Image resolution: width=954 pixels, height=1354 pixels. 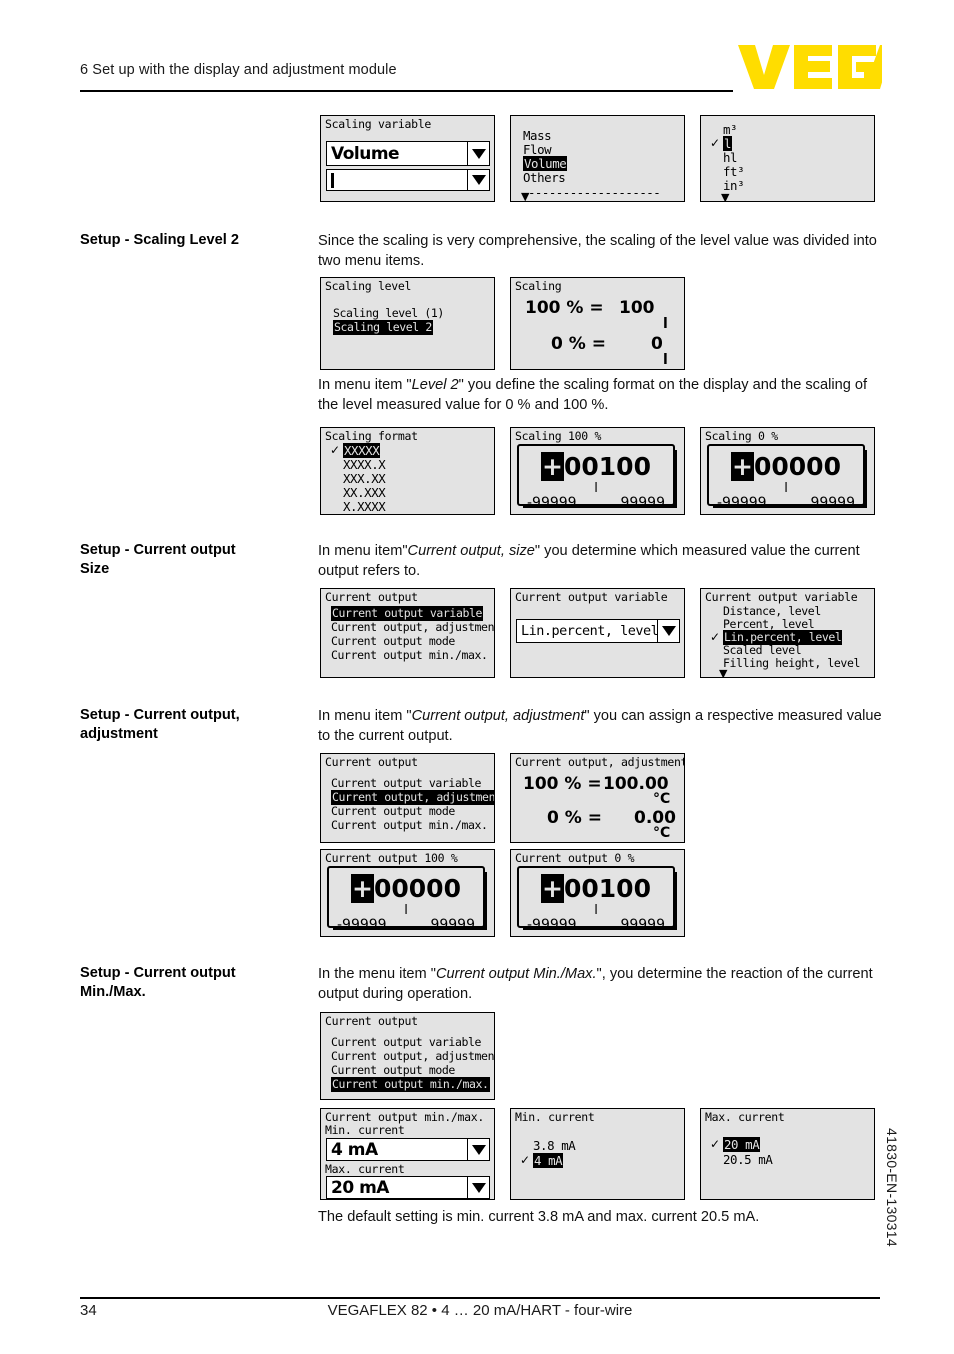 What do you see at coordinates (364, 506) in the screenshot?
I see `list-item: X.XXXX` at bounding box center [364, 506].